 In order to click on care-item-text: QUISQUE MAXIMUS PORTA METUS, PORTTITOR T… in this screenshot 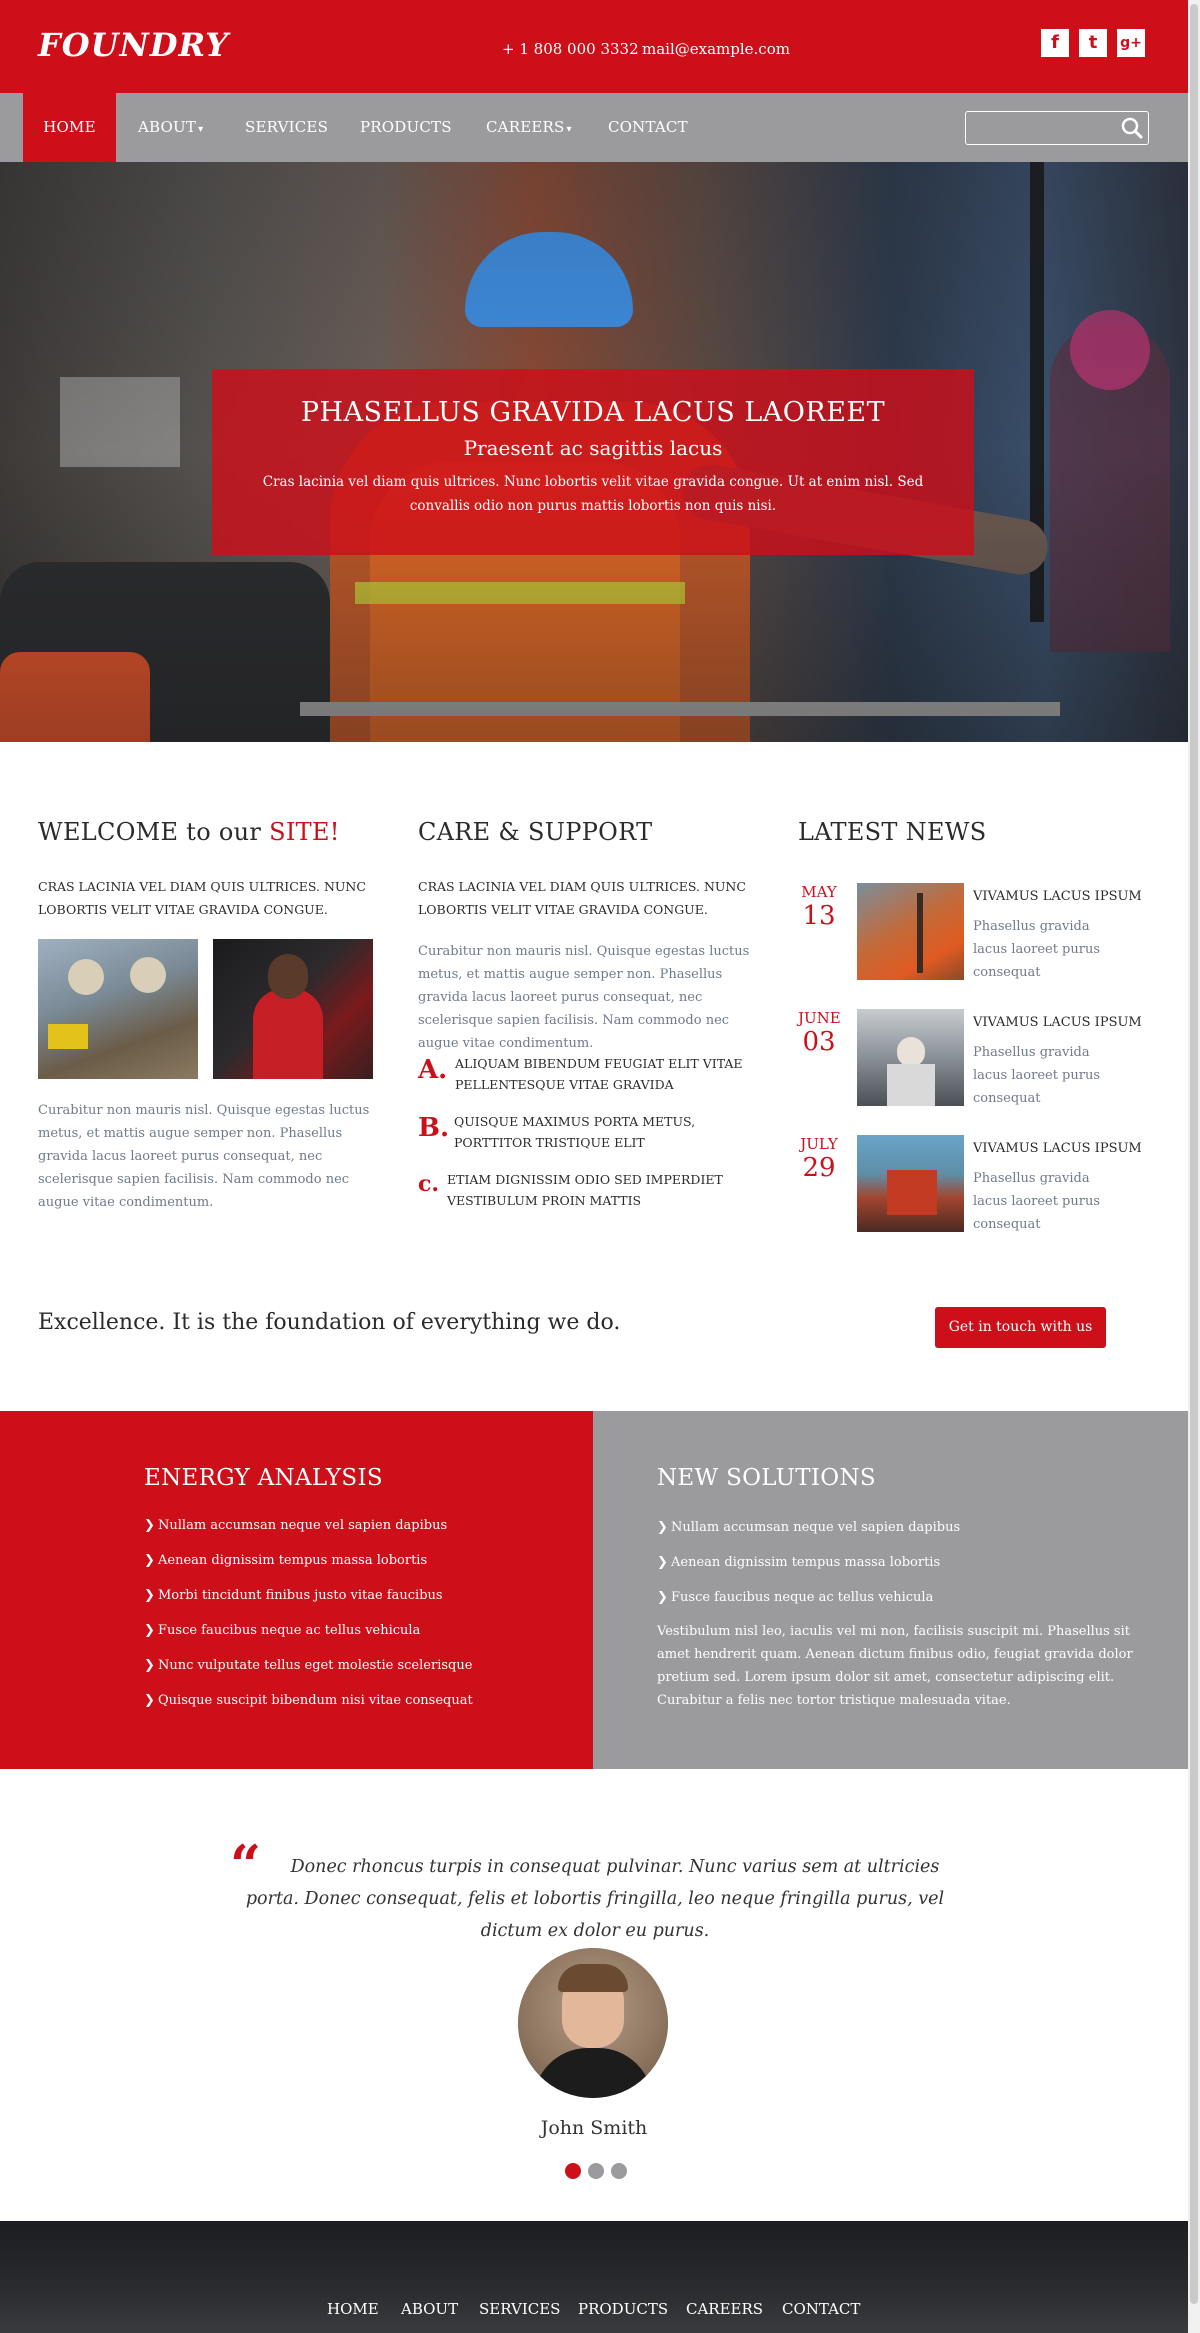, I will do `click(575, 1132)`.